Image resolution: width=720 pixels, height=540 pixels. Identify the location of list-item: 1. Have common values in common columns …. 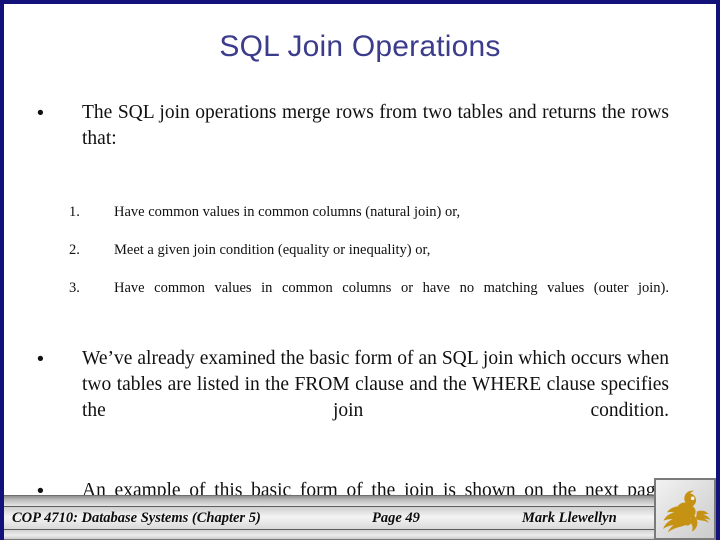
(360, 212).